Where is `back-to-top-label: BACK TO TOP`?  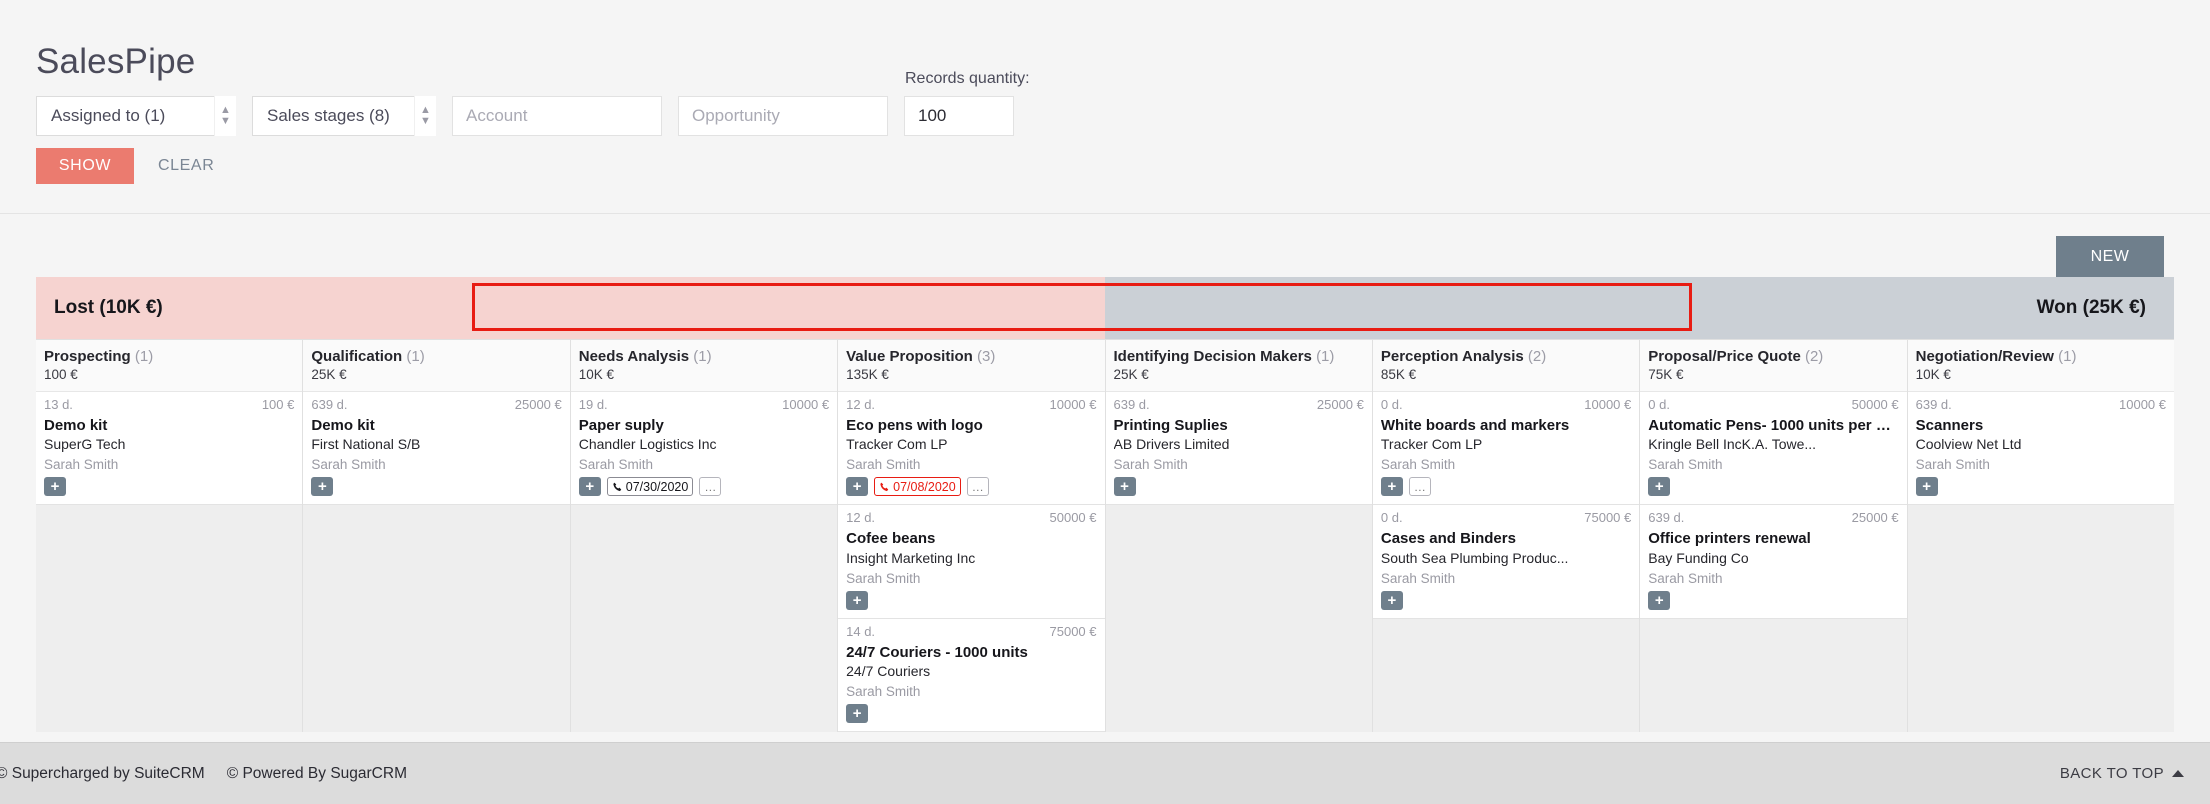
back-to-top-label: BACK TO TOP is located at coordinates (2111, 773).